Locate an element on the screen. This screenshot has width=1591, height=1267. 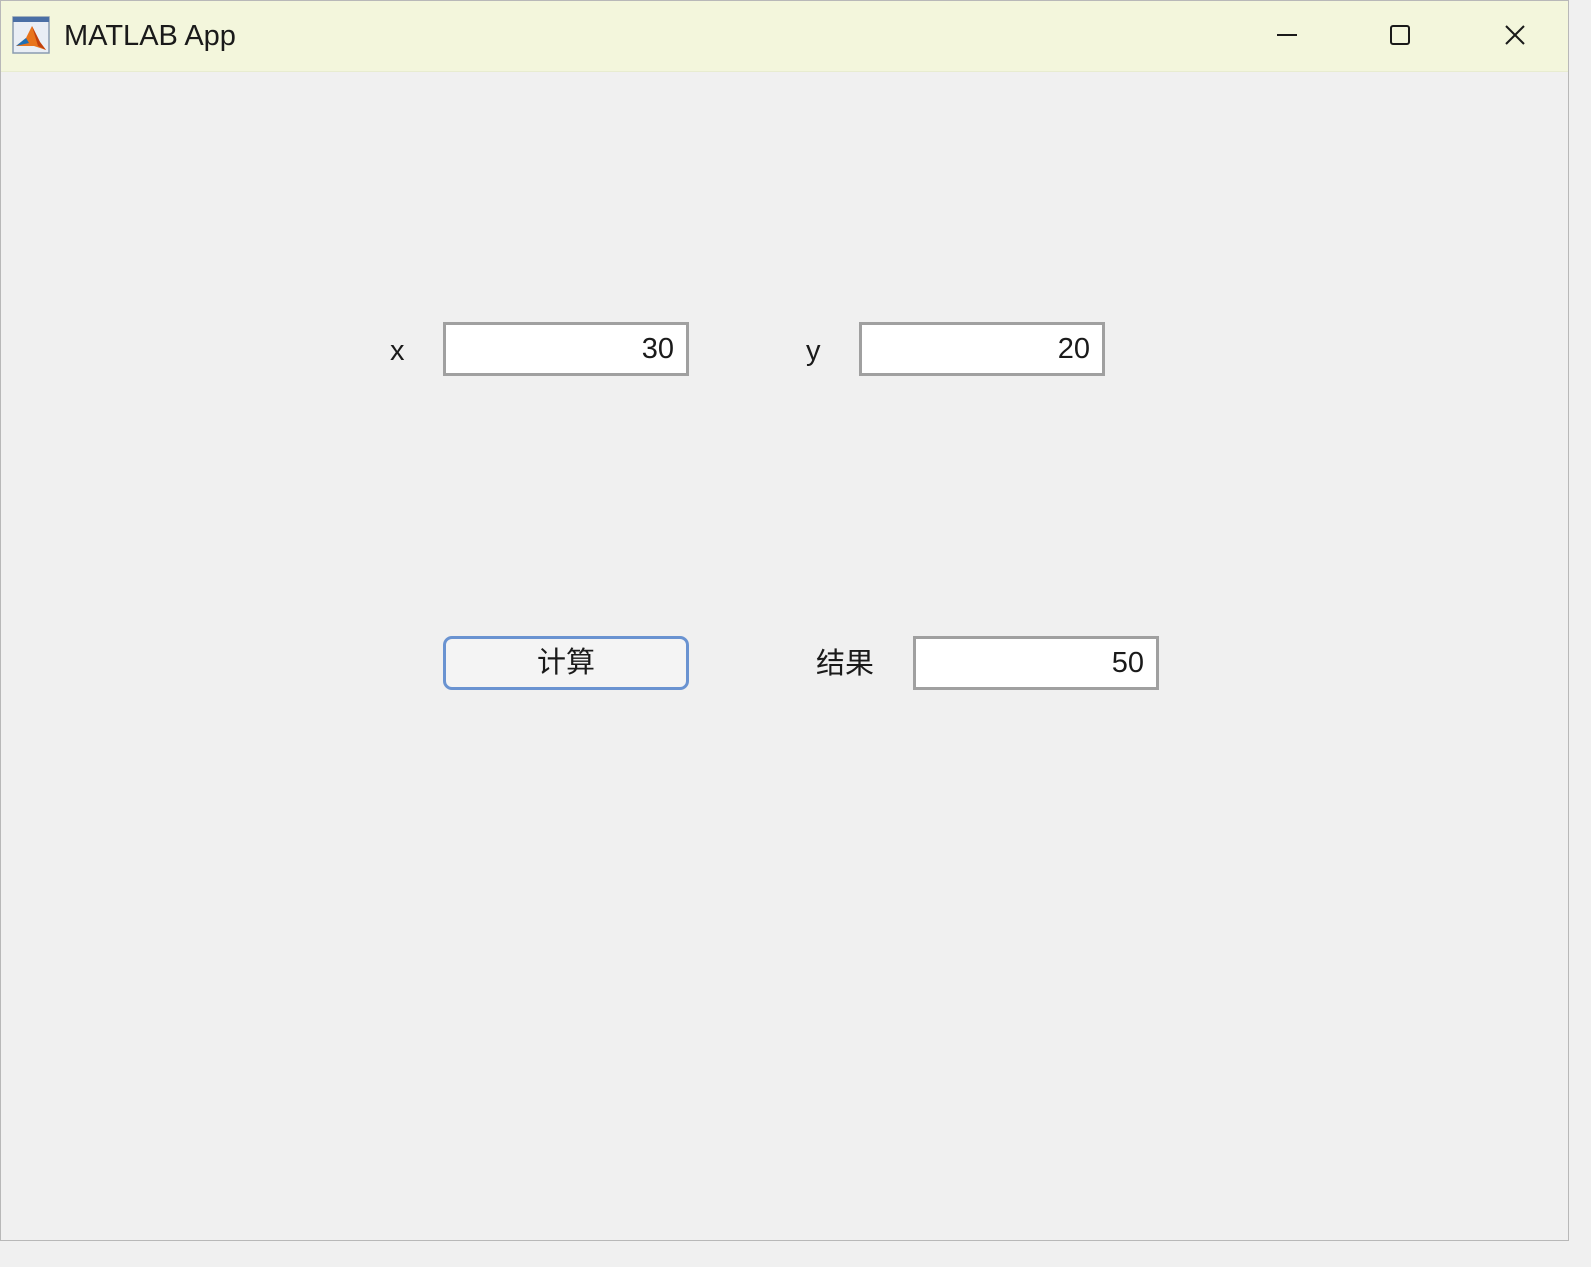
y-label: y is located at coordinates (813, 351).